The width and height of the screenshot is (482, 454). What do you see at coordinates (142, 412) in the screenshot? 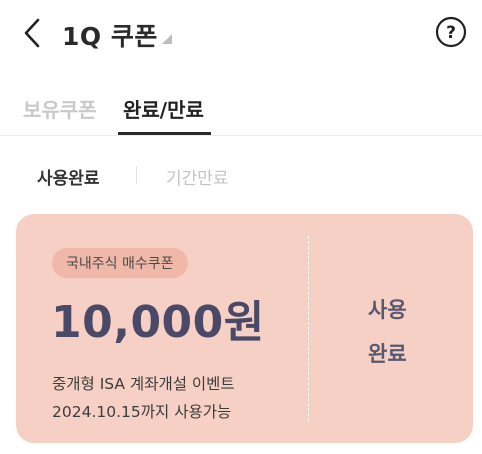
I see `coupon-validity: 2024.10.15까지 사용가능` at bounding box center [142, 412].